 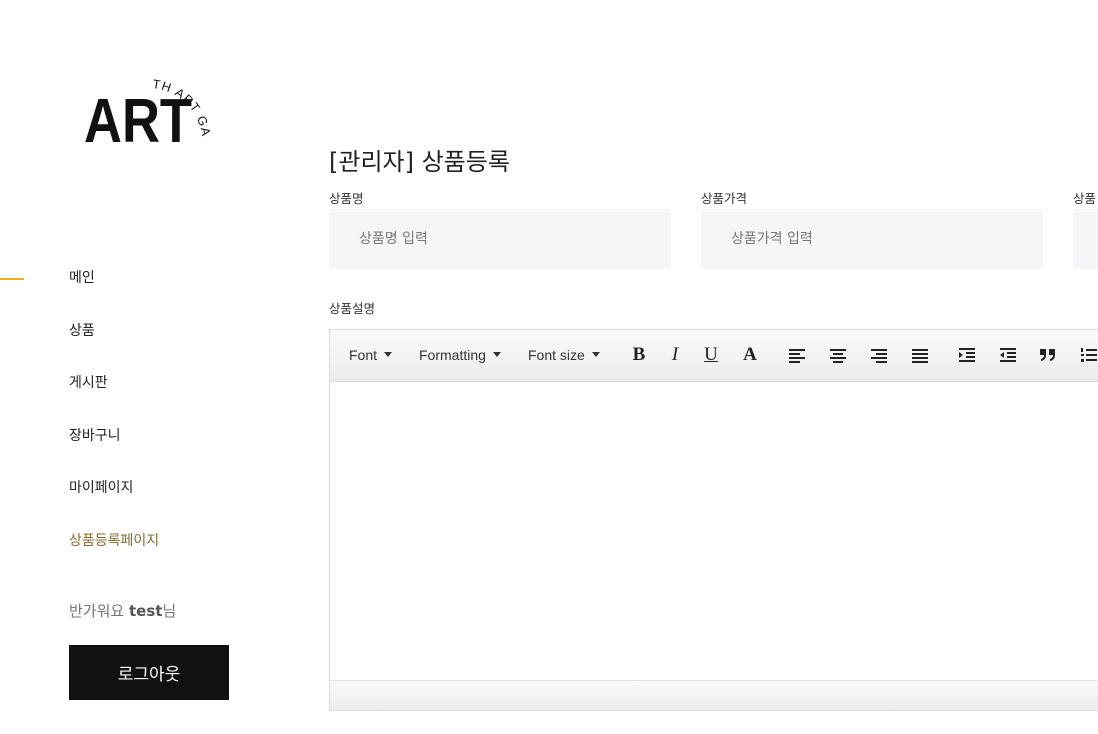 I want to click on bold-button: B, so click(x=639, y=355).